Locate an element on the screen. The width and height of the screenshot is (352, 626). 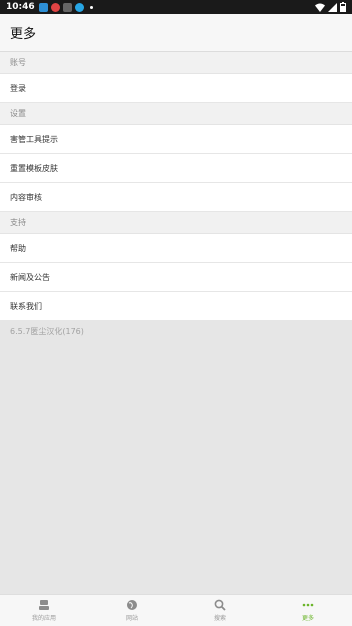
page-title: 更多 is located at coordinates (23, 34).